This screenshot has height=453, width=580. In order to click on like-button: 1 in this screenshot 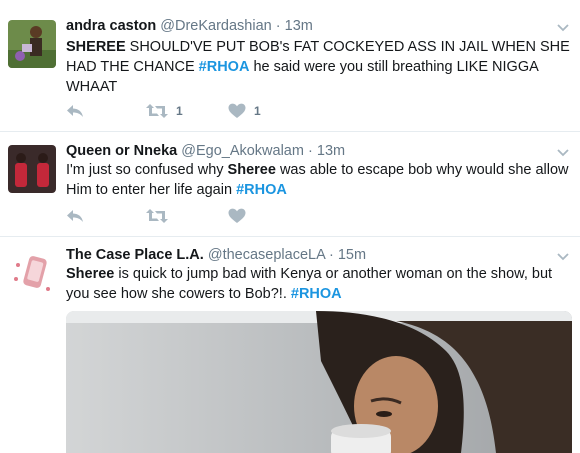, I will do `click(244, 111)`.